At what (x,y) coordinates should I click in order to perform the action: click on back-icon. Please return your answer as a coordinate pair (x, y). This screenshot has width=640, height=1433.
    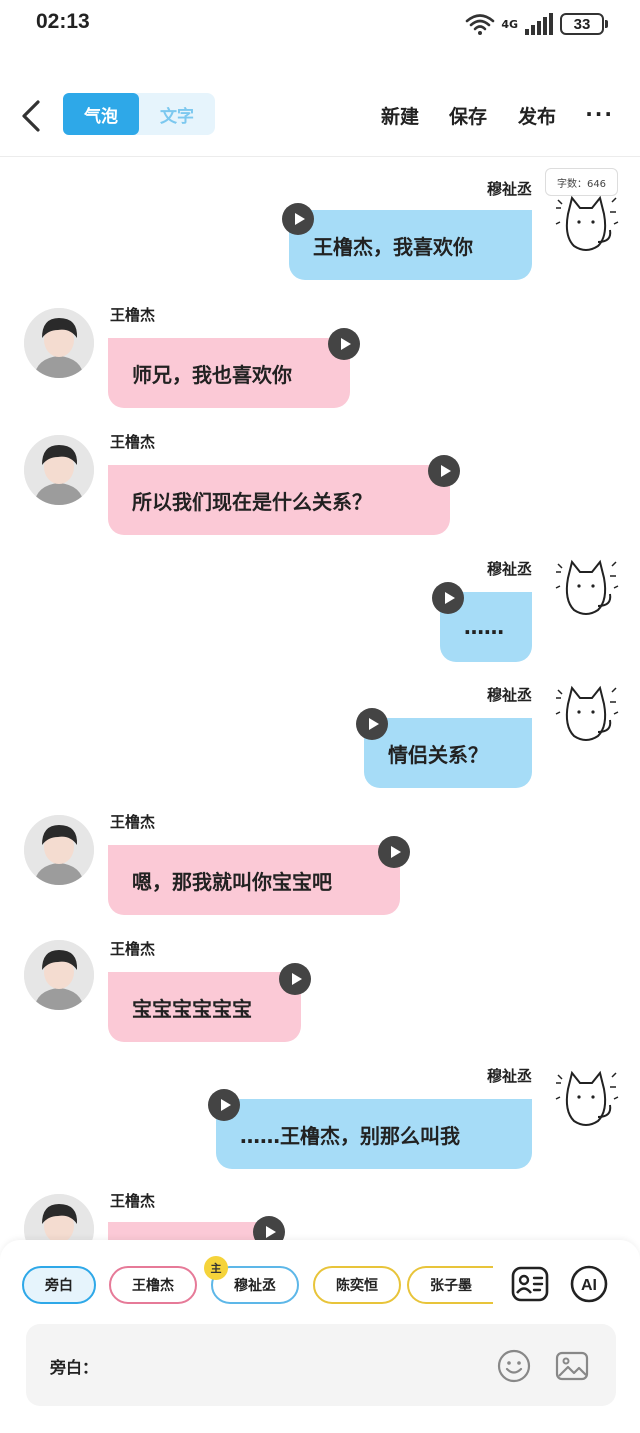
    Looking at the image, I should click on (34, 116).